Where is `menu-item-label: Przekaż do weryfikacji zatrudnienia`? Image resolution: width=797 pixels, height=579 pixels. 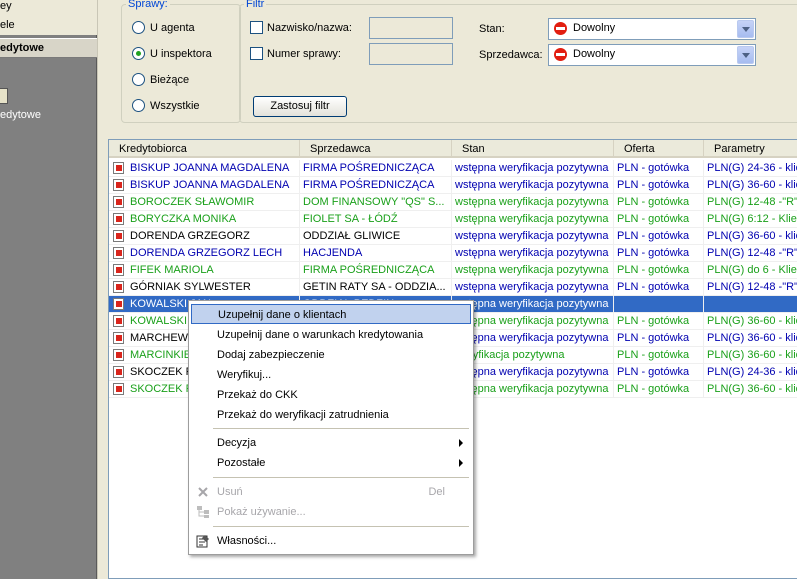 menu-item-label: Przekaż do weryfikacji zatrudnienia is located at coordinates (303, 415).